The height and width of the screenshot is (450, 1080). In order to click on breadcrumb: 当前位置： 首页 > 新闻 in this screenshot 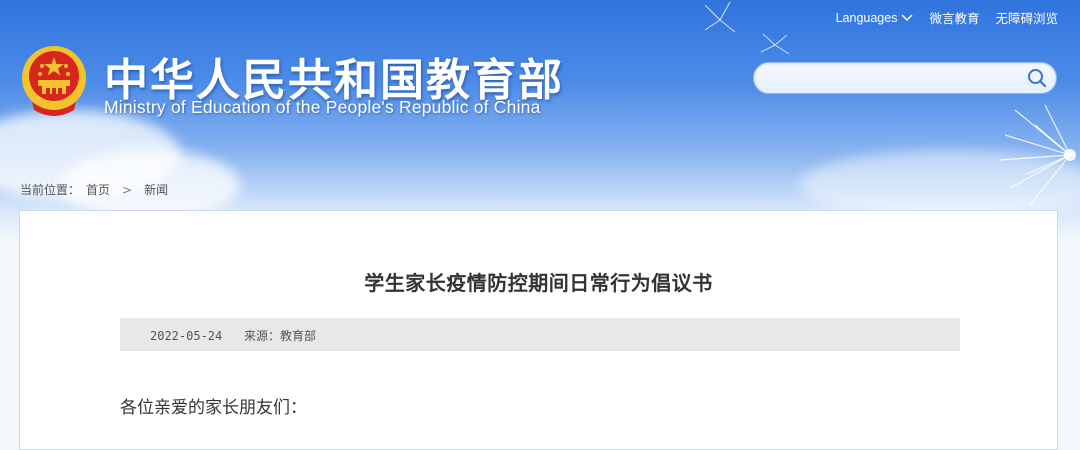, I will do `click(94, 189)`.